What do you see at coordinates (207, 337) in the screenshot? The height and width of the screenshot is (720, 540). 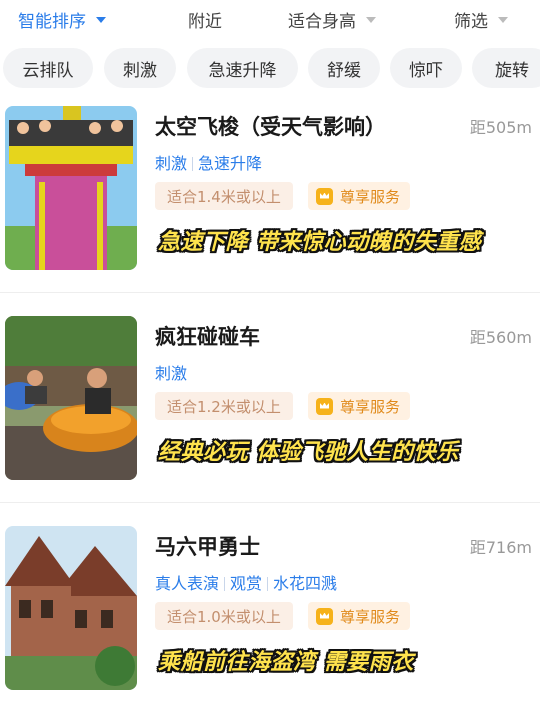 I see `ride-name: 疯狂碰碰车` at bounding box center [207, 337].